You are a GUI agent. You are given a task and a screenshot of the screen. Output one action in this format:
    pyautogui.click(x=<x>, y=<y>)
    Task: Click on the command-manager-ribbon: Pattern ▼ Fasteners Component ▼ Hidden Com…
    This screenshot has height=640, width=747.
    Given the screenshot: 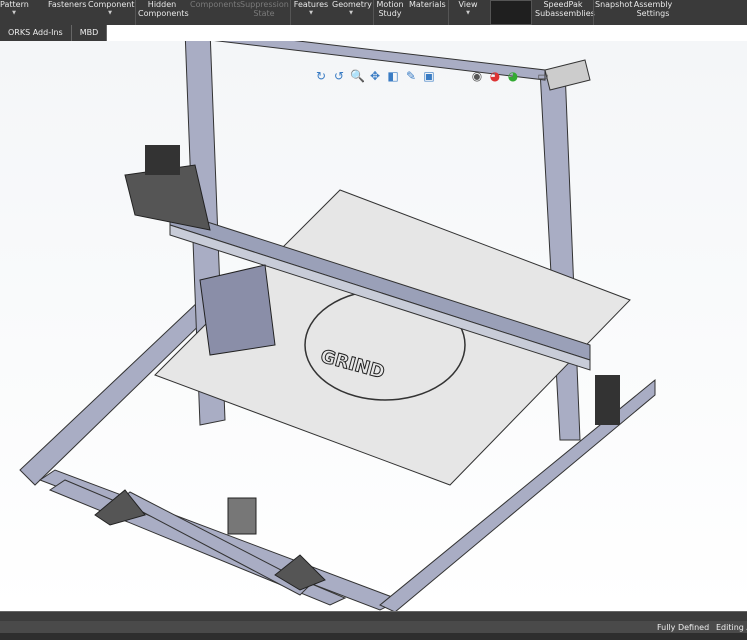 What is the action you would take?
    pyautogui.click(x=373, y=12)
    